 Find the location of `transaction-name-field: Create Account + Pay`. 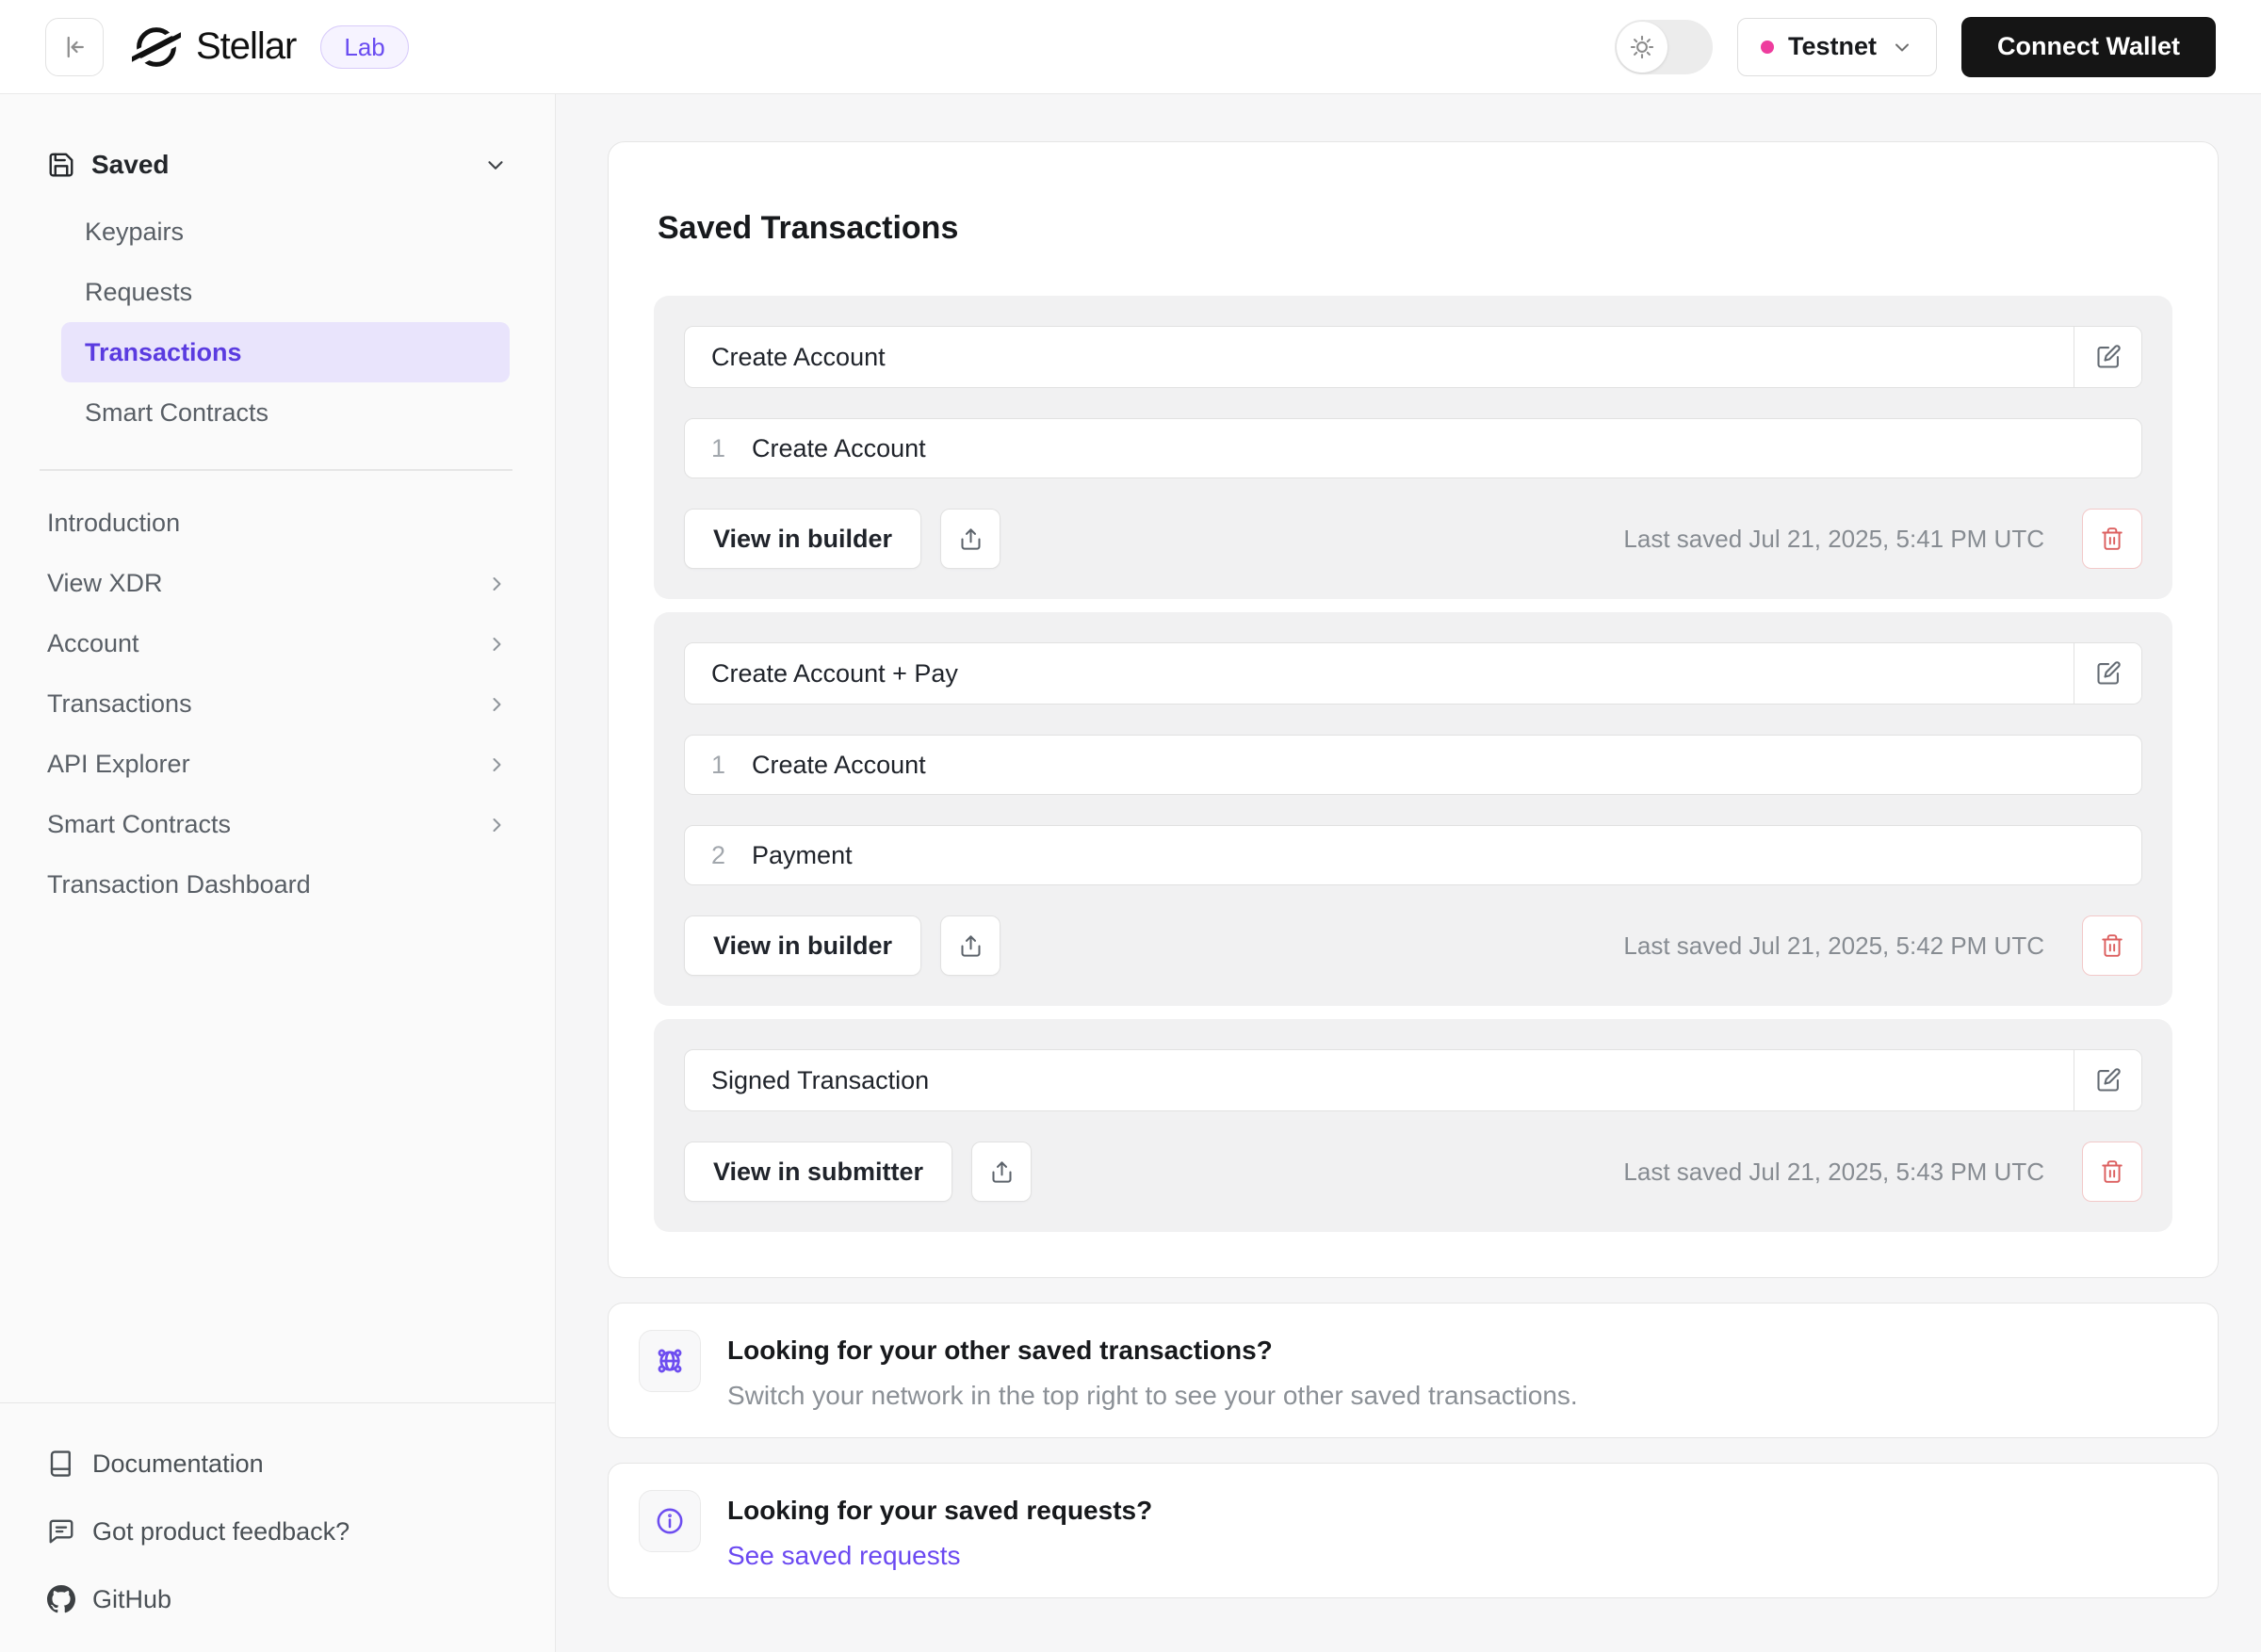

transaction-name-field: Create Account + Pay is located at coordinates (1379, 673).